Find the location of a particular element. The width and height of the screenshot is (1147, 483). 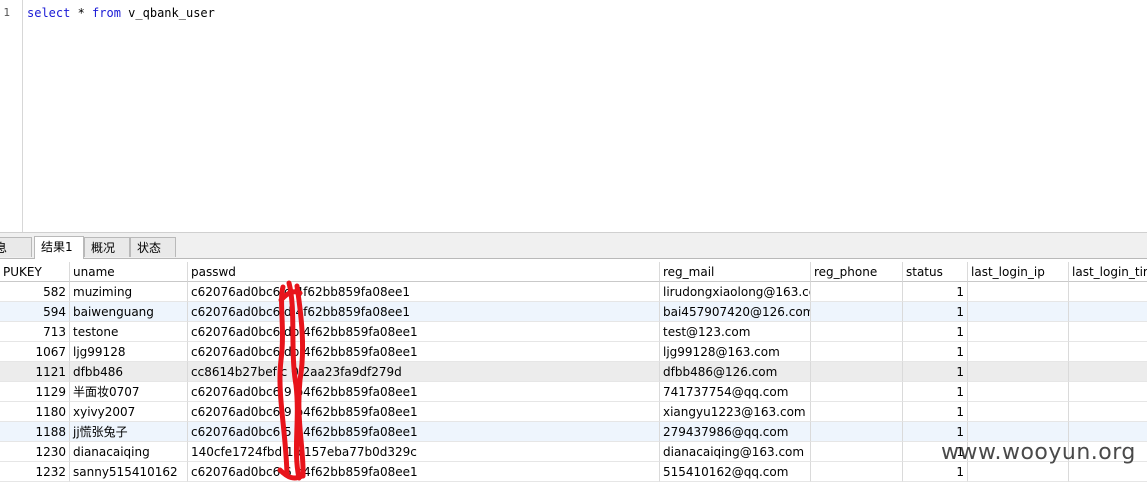

cell-pukey: 1232 is located at coordinates (35, 472).